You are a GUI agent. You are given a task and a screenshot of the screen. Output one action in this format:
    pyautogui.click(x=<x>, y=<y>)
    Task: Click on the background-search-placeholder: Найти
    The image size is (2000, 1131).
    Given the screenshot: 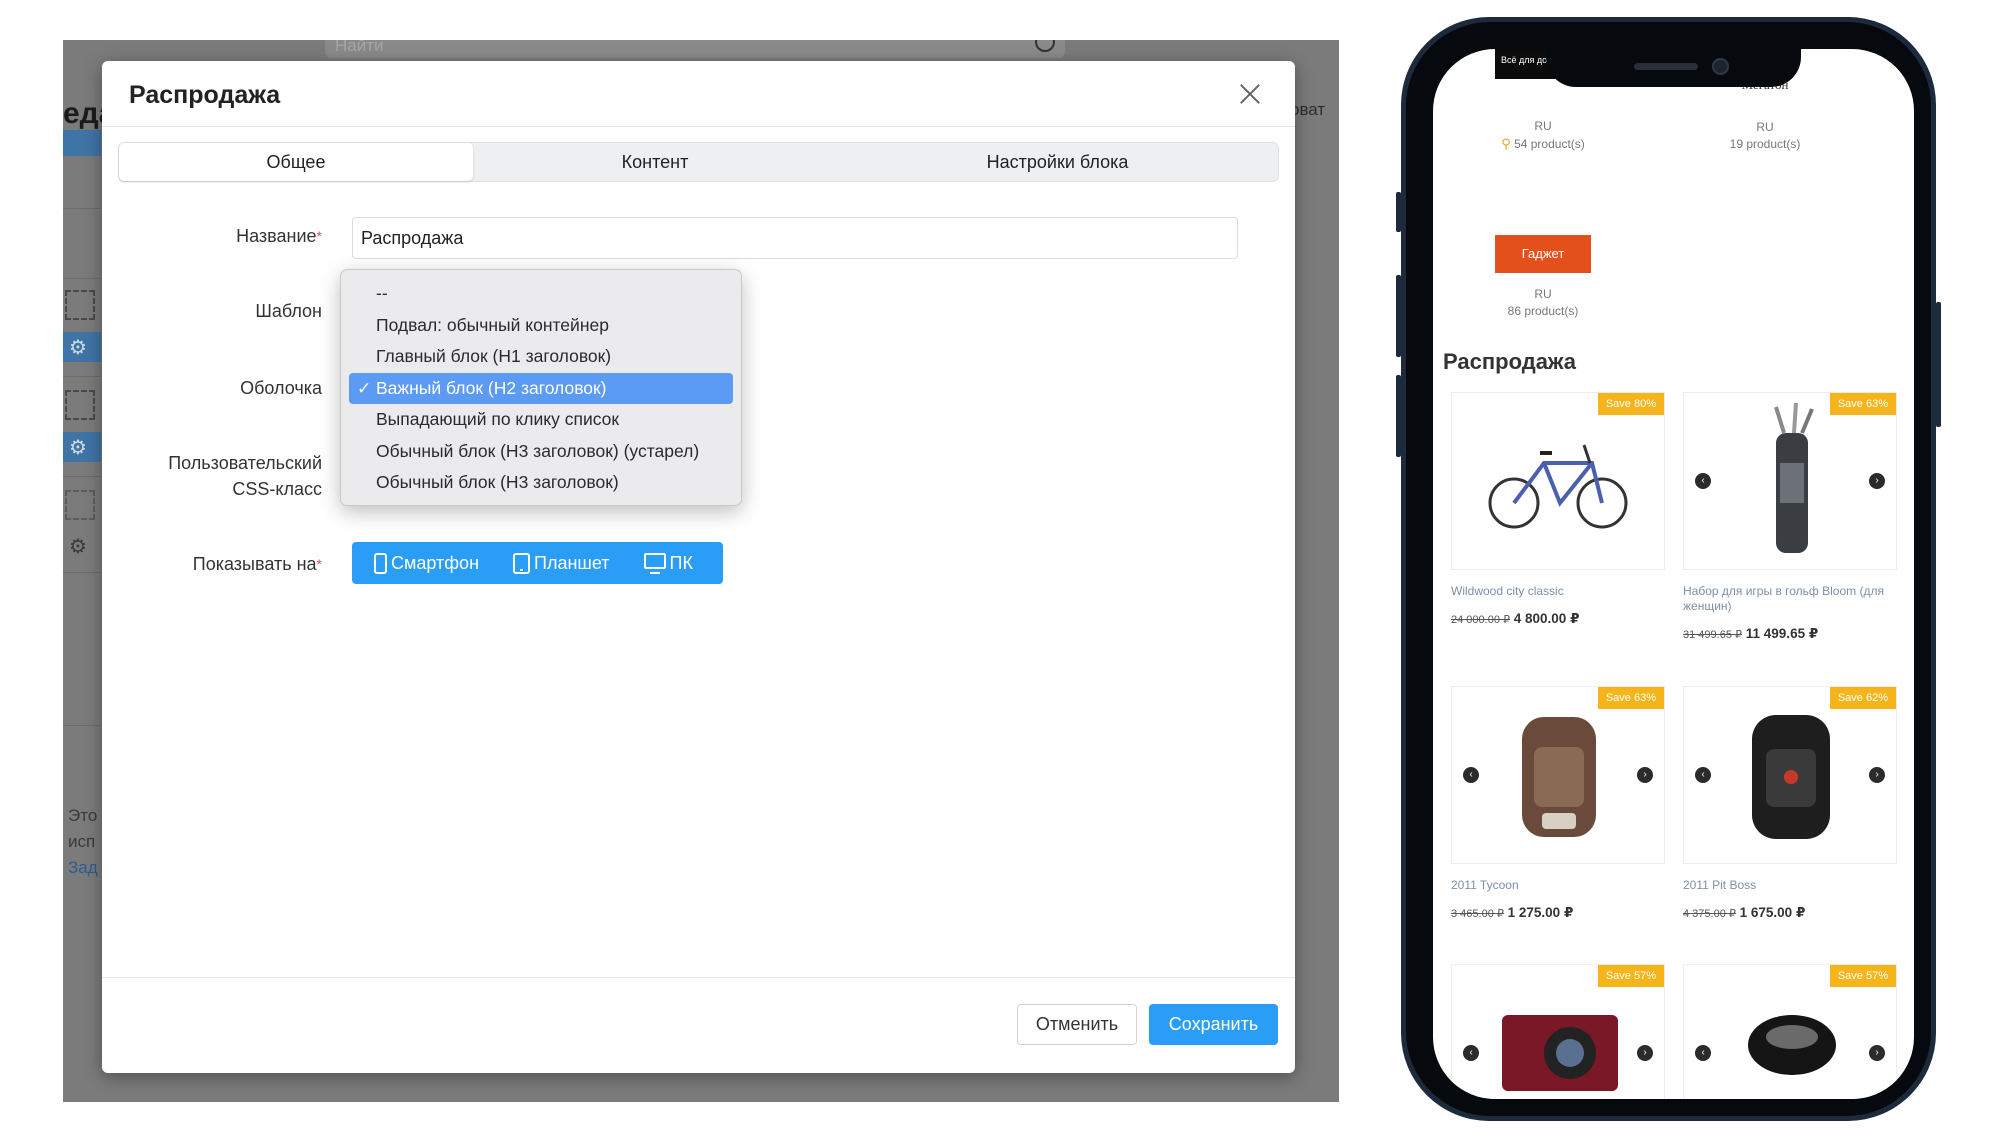 What is the action you would take?
    pyautogui.click(x=359, y=47)
    